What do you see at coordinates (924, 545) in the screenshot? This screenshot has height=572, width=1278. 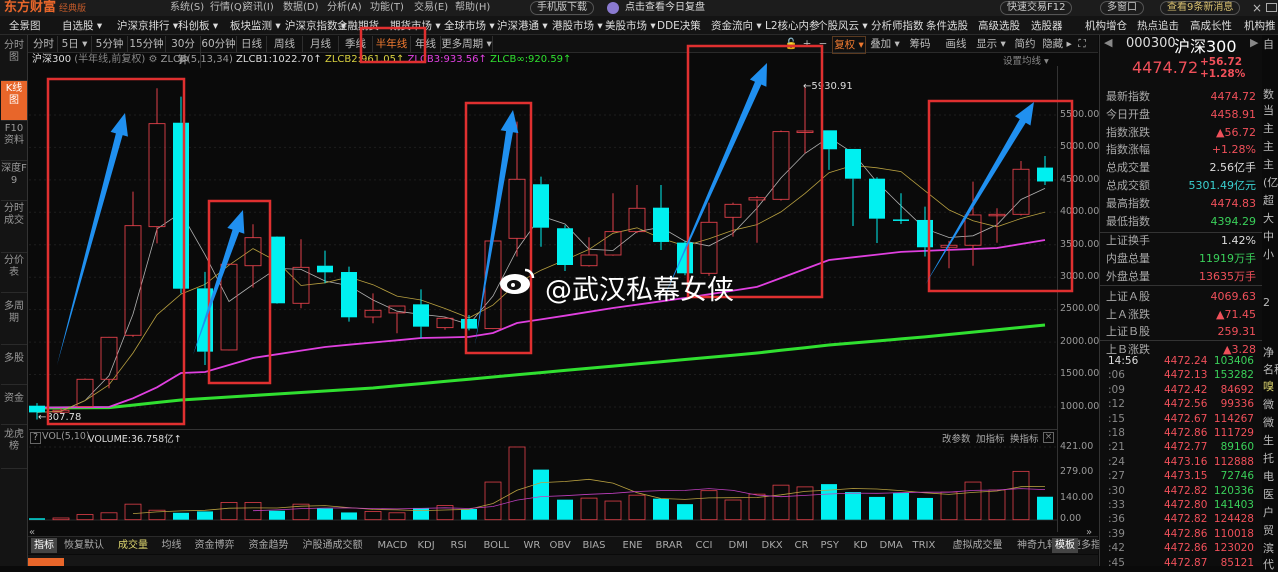 I see `indicator-tab: TRIX` at bounding box center [924, 545].